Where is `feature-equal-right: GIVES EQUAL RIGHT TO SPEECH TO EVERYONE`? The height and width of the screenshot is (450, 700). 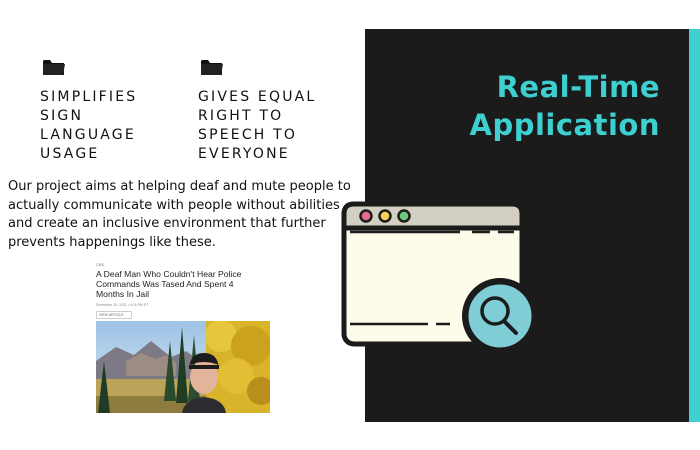 feature-equal-right: GIVES EQUAL RIGHT TO SPEECH TO EVERYONE is located at coordinates (257, 111).